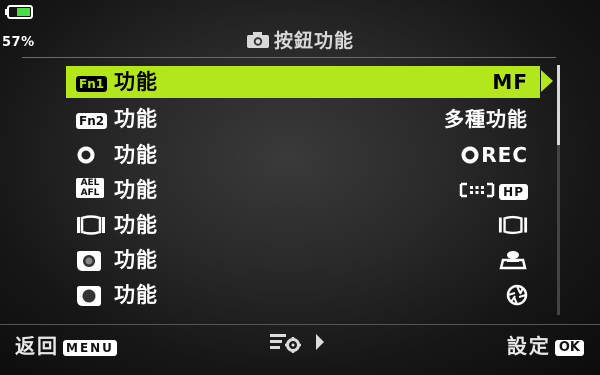 This screenshot has height=375, width=600. Describe the element at coordinates (92, 82) in the screenshot. I see `fn1-button-icon: Fn1` at that location.